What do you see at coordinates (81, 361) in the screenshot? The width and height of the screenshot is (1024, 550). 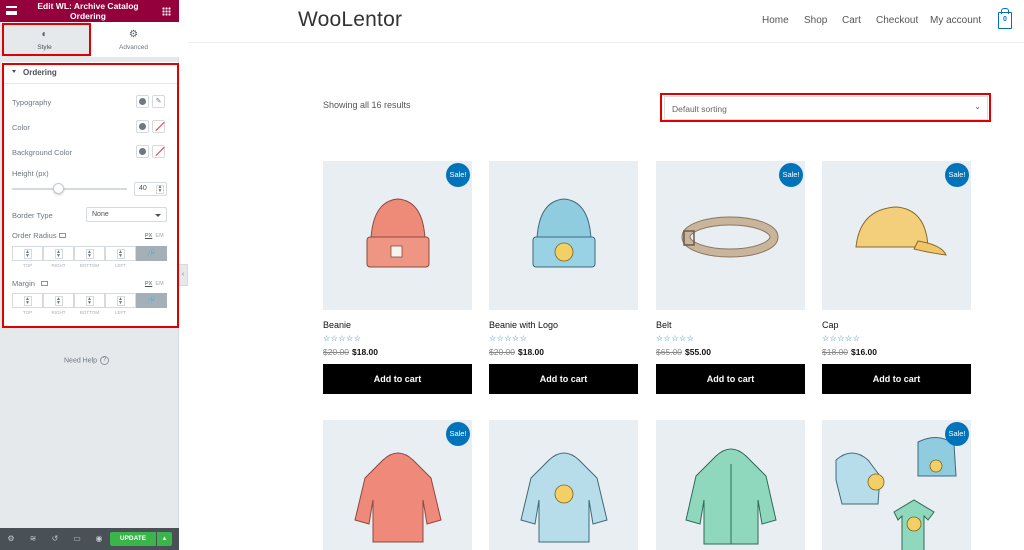 I see `need-help-label: Need Help` at bounding box center [81, 361].